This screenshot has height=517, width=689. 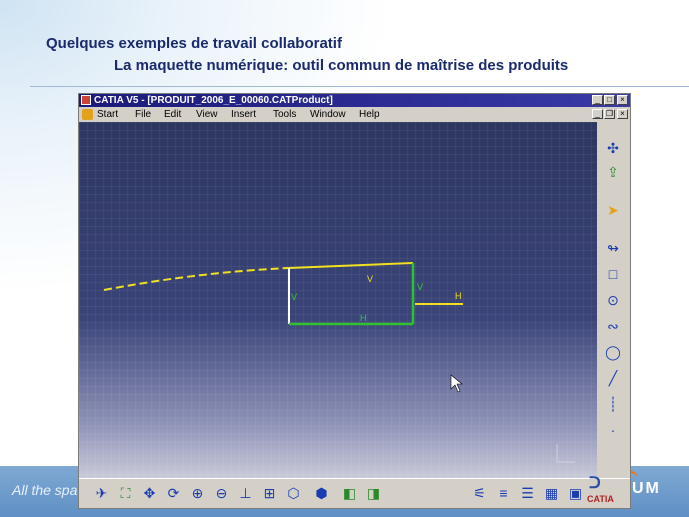 What do you see at coordinates (349, 493) in the screenshot?
I see `hide-show-icon: ◧` at bounding box center [349, 493].